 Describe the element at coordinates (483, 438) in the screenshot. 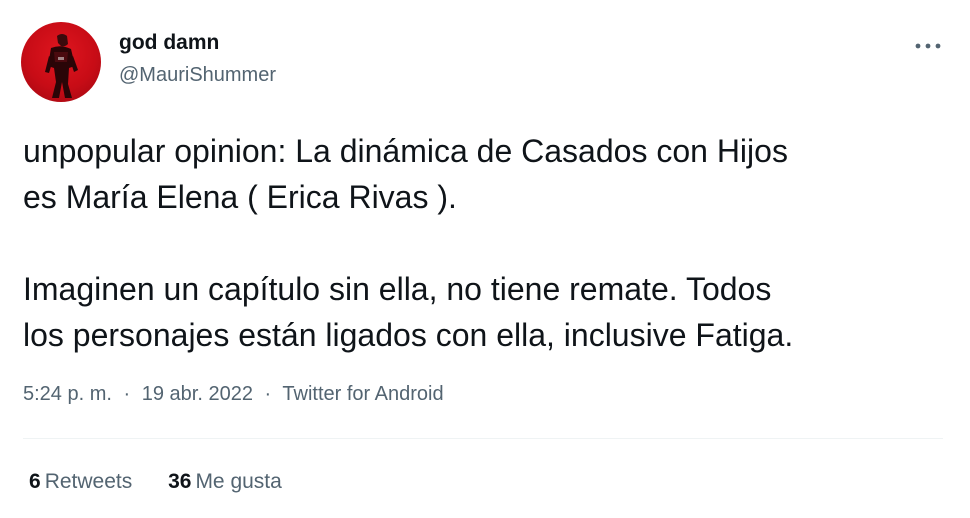

I see `divider` at that location.